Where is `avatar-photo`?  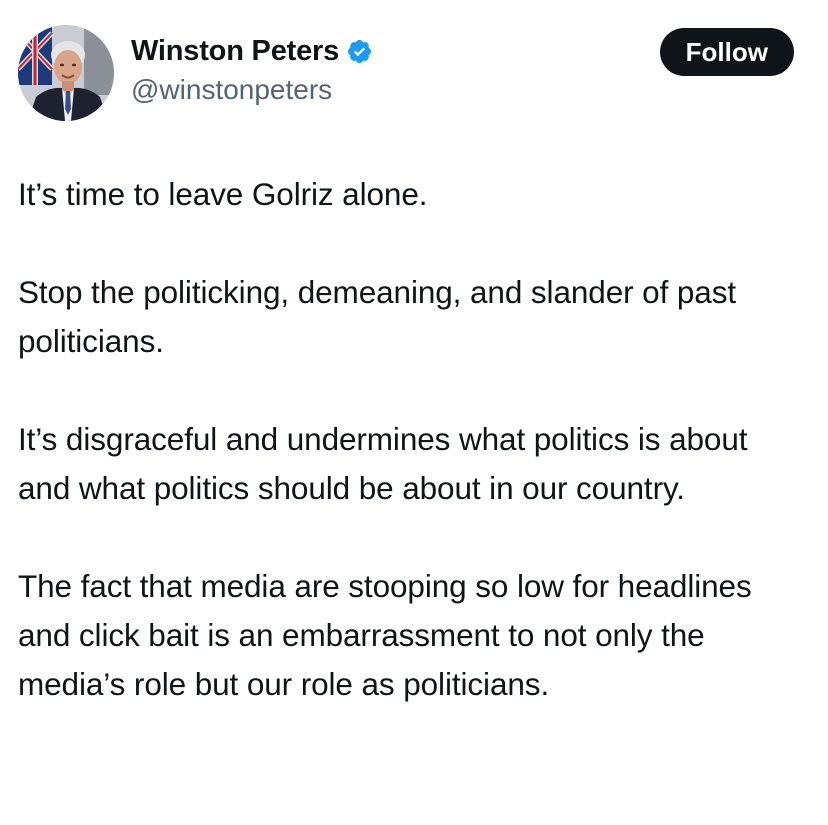 avatar-photo is located at coordinates (66, 73).